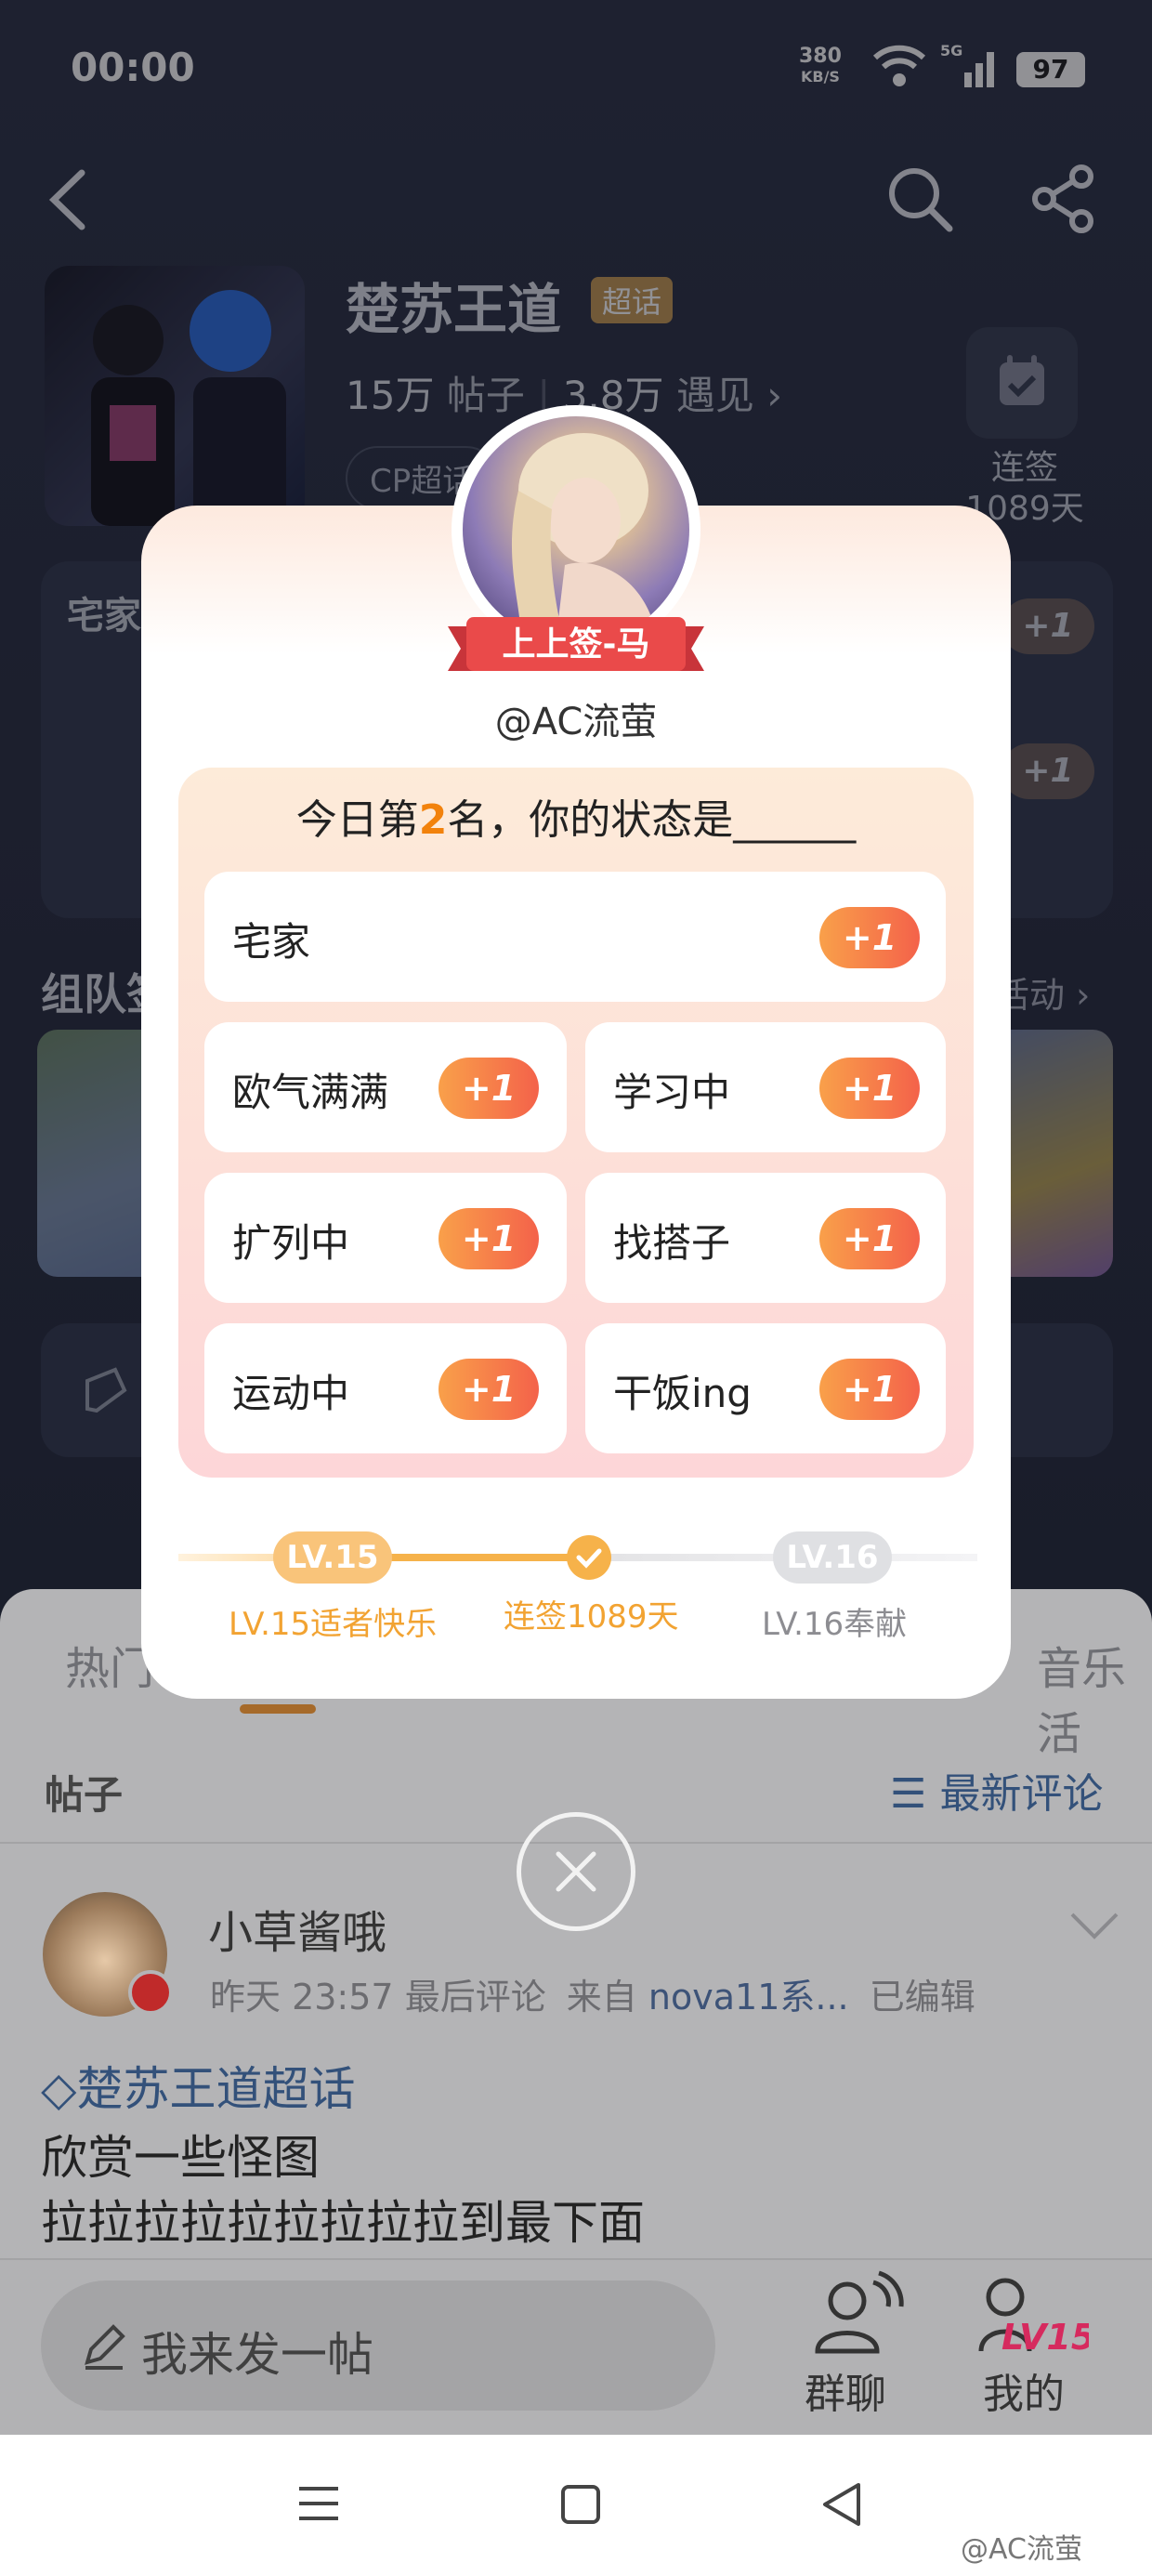 This screenshot has height=2576, width=1152. What do you see at coordinates (845, 2390) in the screenshot?
I see `group-chat-label: 群聊` at bounding box center [845, 2390].